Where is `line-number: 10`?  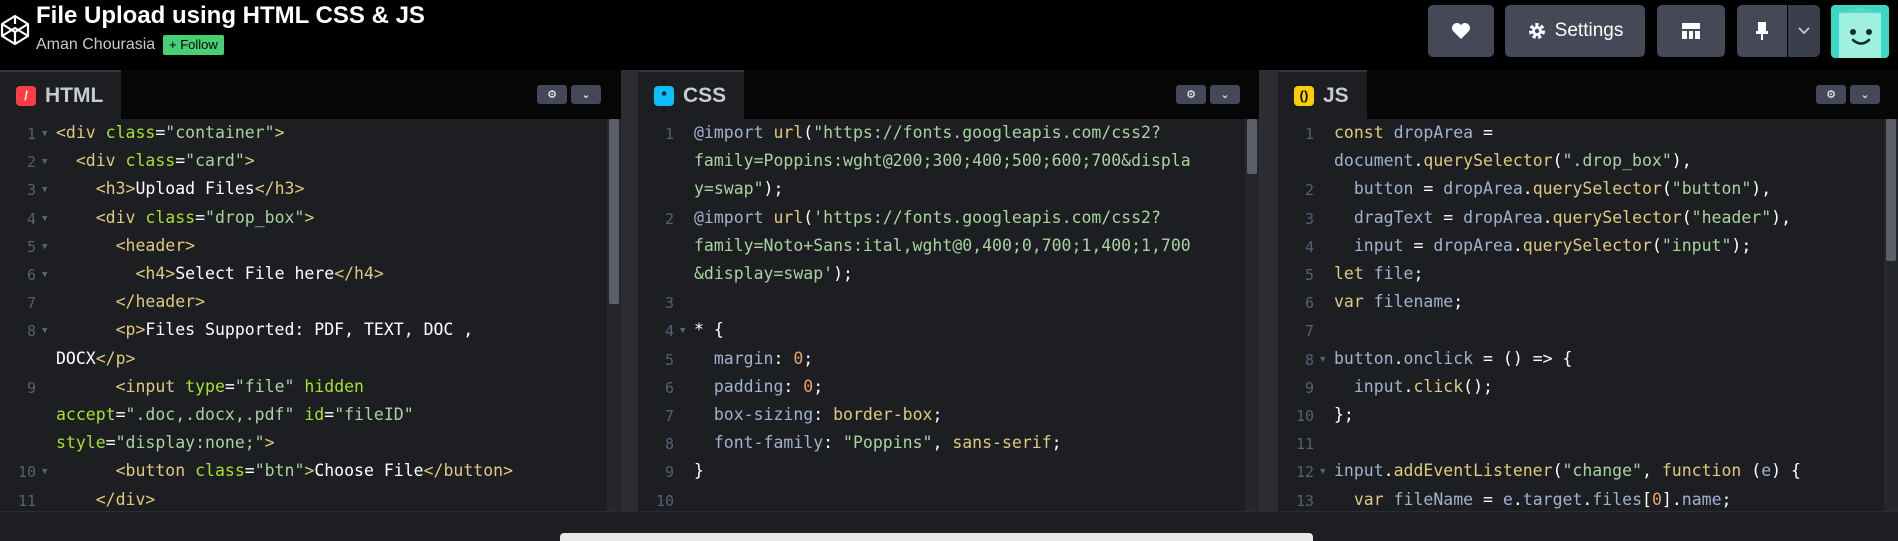 line-number: 10 is located at coordinates (1304, 416).